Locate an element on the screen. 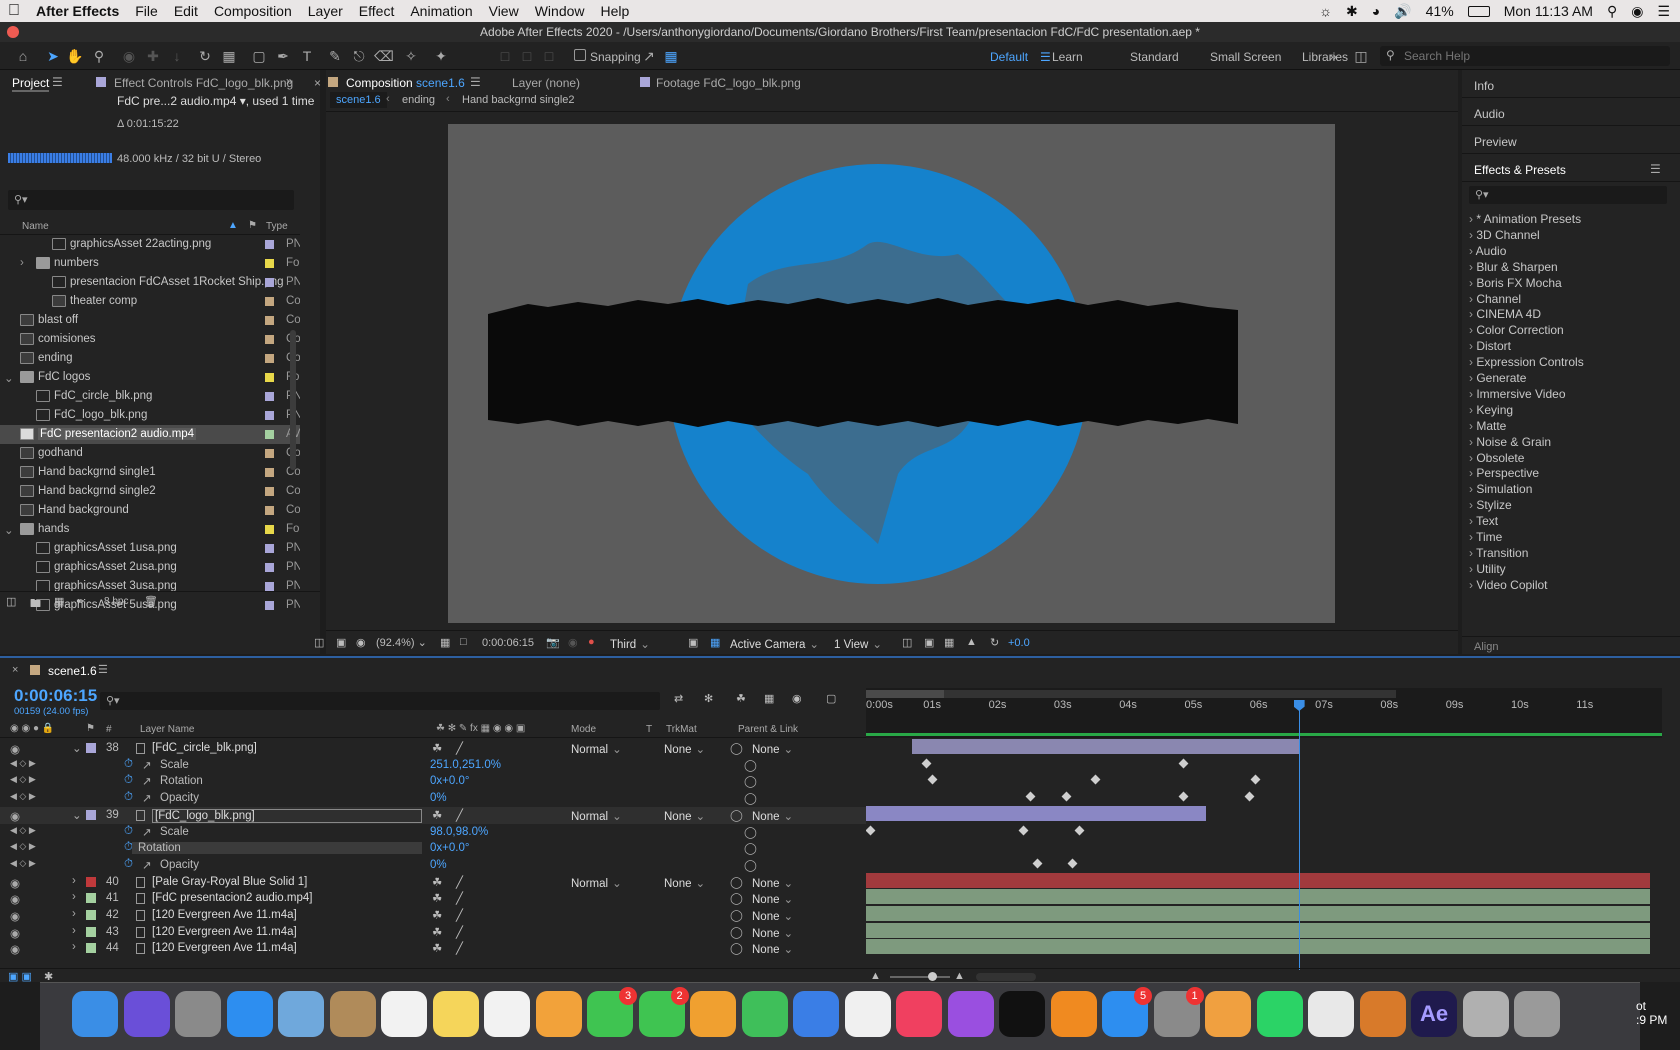  close-window-button is located at coordinates (13, 32).